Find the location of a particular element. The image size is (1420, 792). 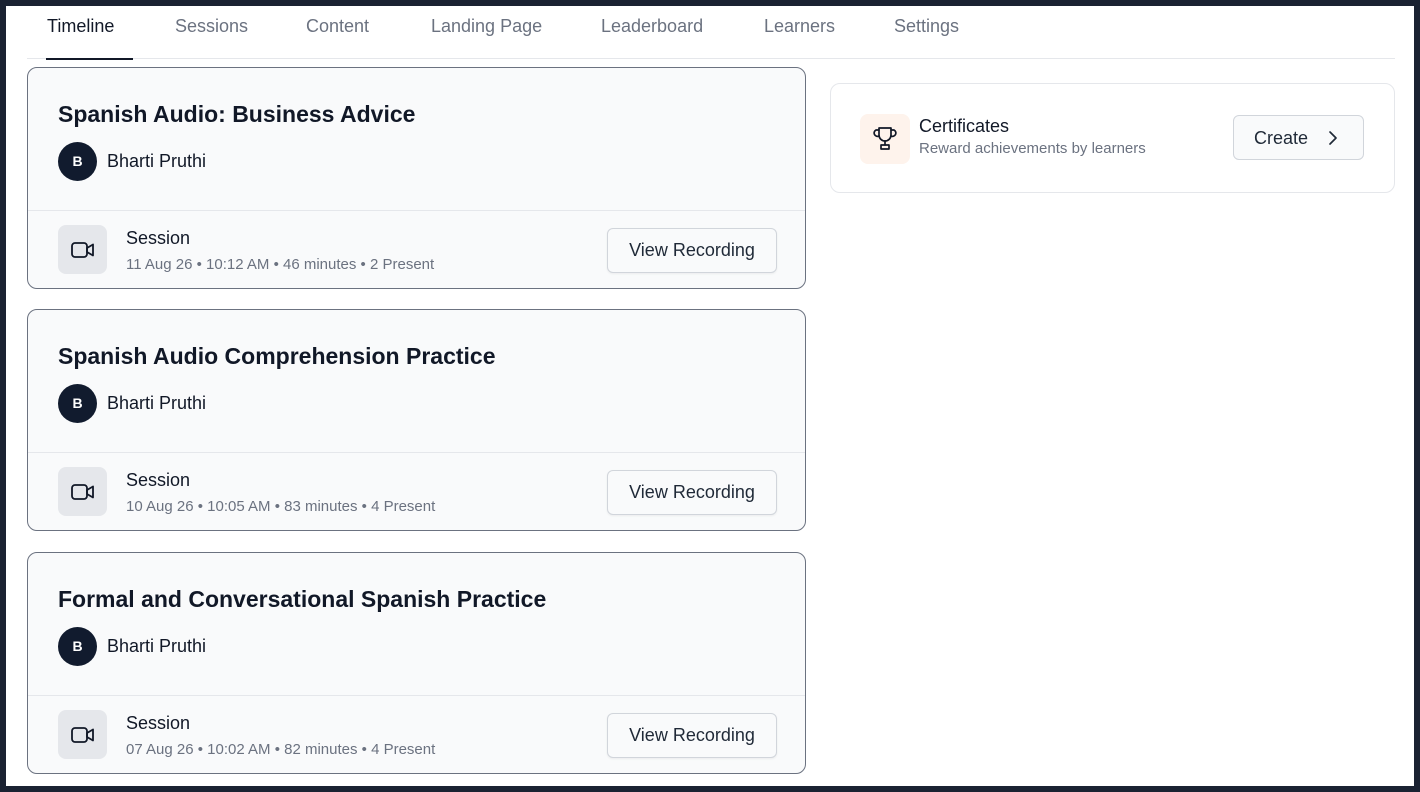

create-button-label: Create is located at coordinates (1281, 138).